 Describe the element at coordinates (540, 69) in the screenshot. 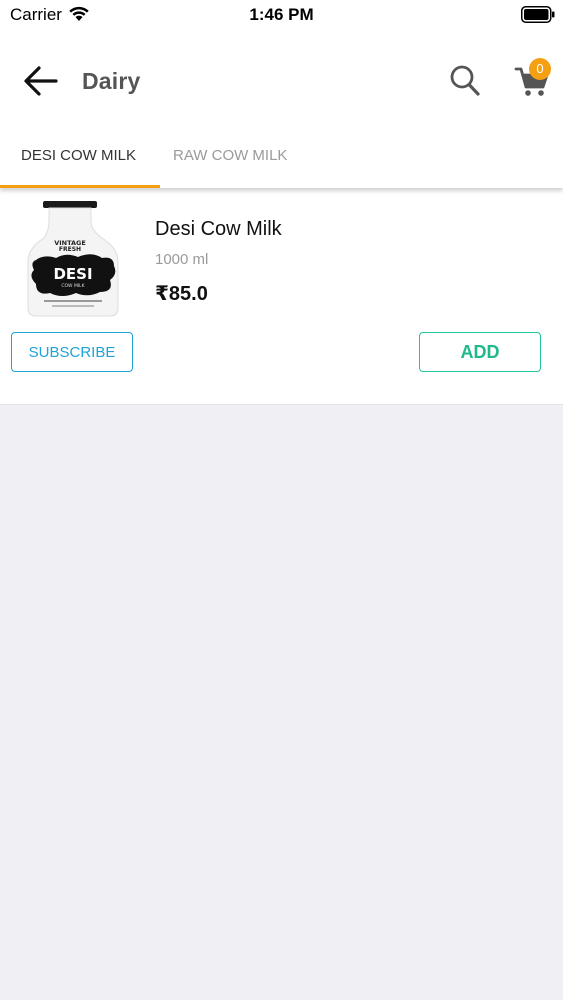

I see `cart-count-badge: 0` at that location.